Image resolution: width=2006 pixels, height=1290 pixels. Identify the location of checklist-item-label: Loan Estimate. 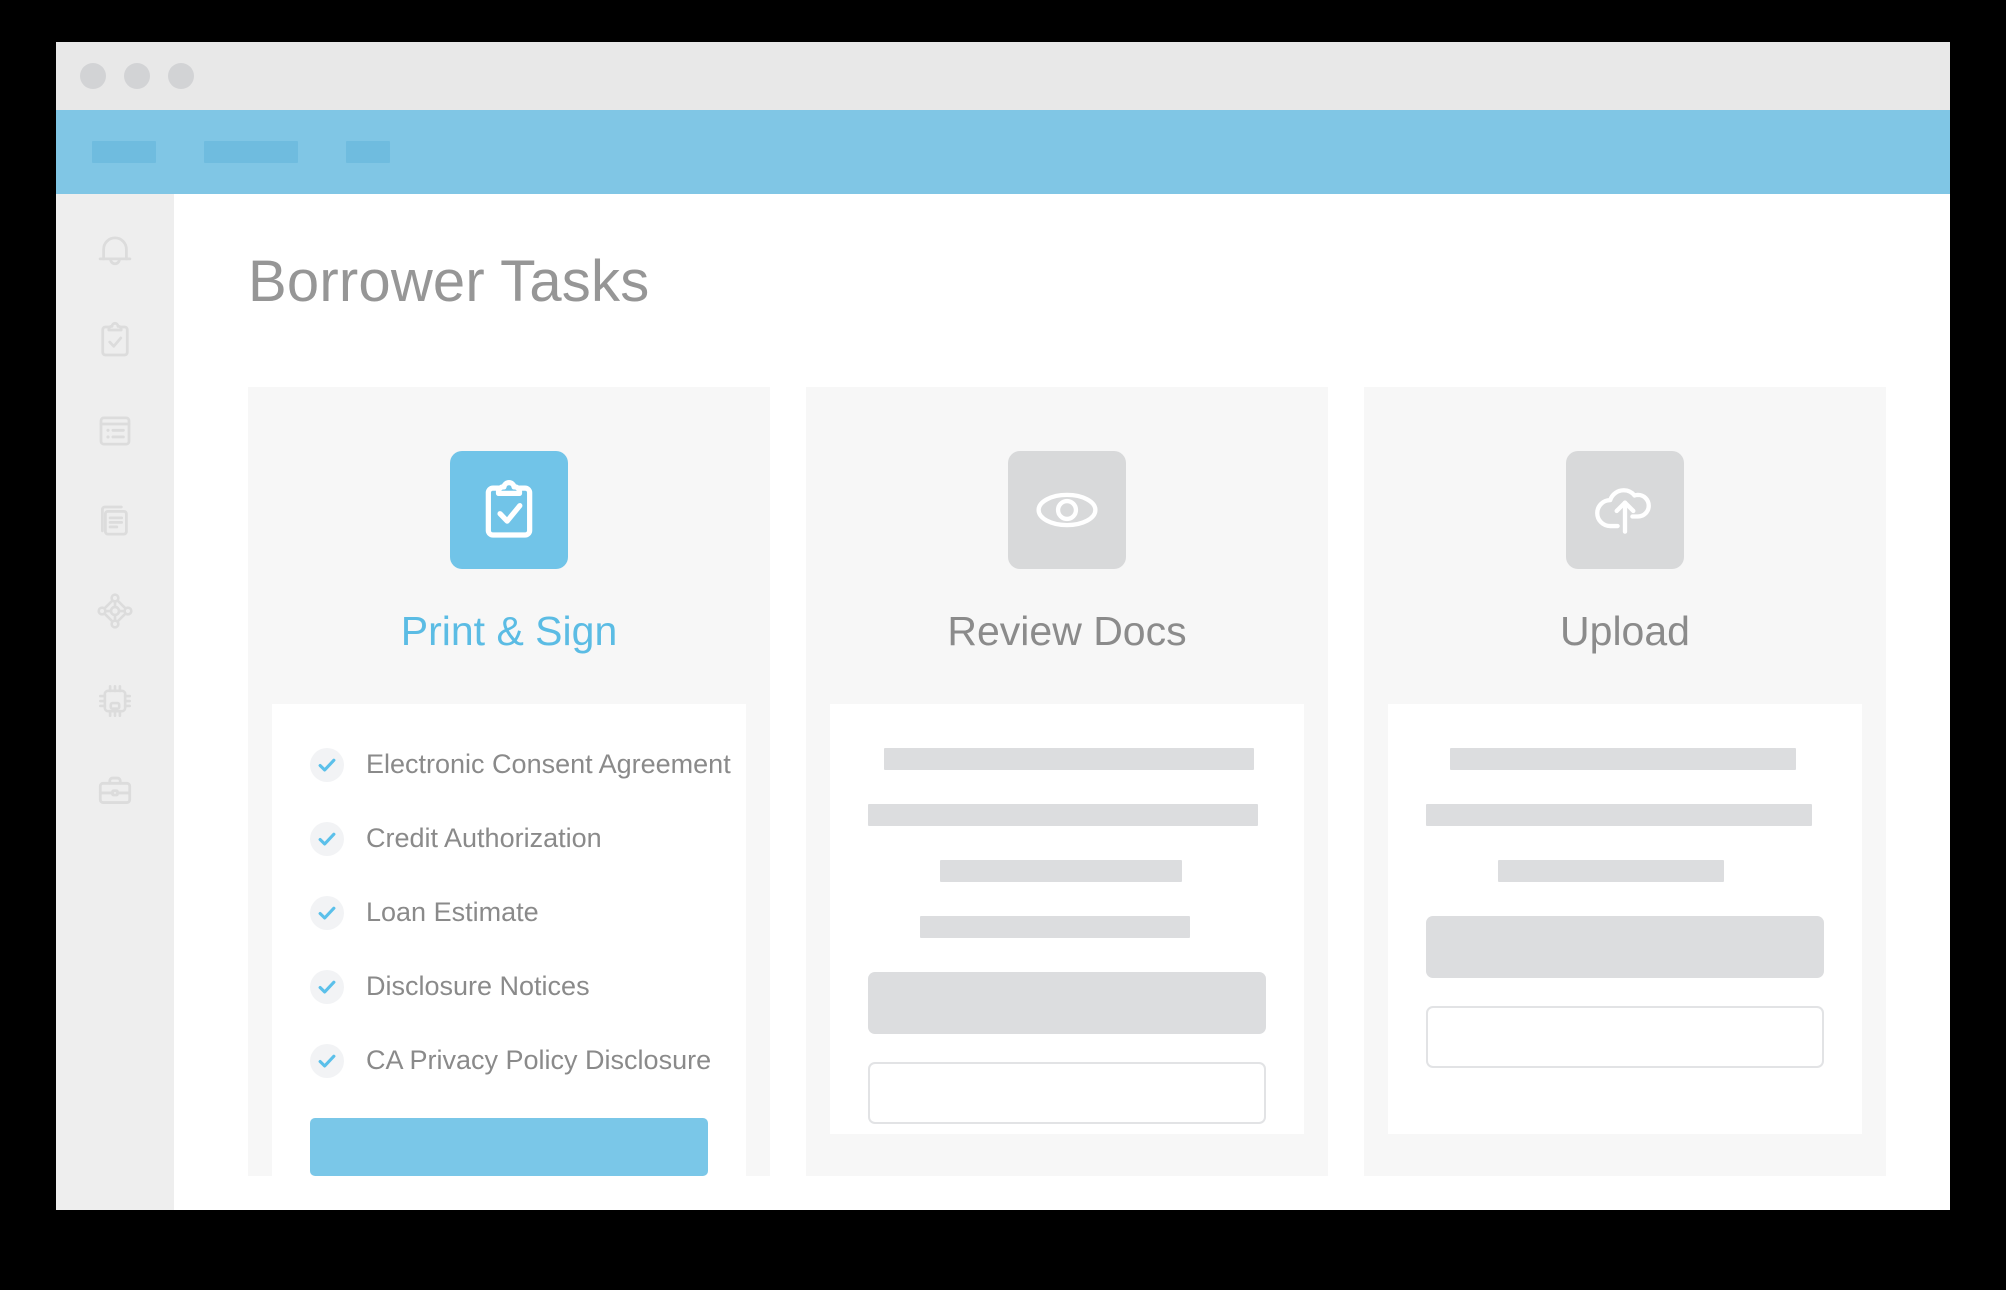
(452, 912).